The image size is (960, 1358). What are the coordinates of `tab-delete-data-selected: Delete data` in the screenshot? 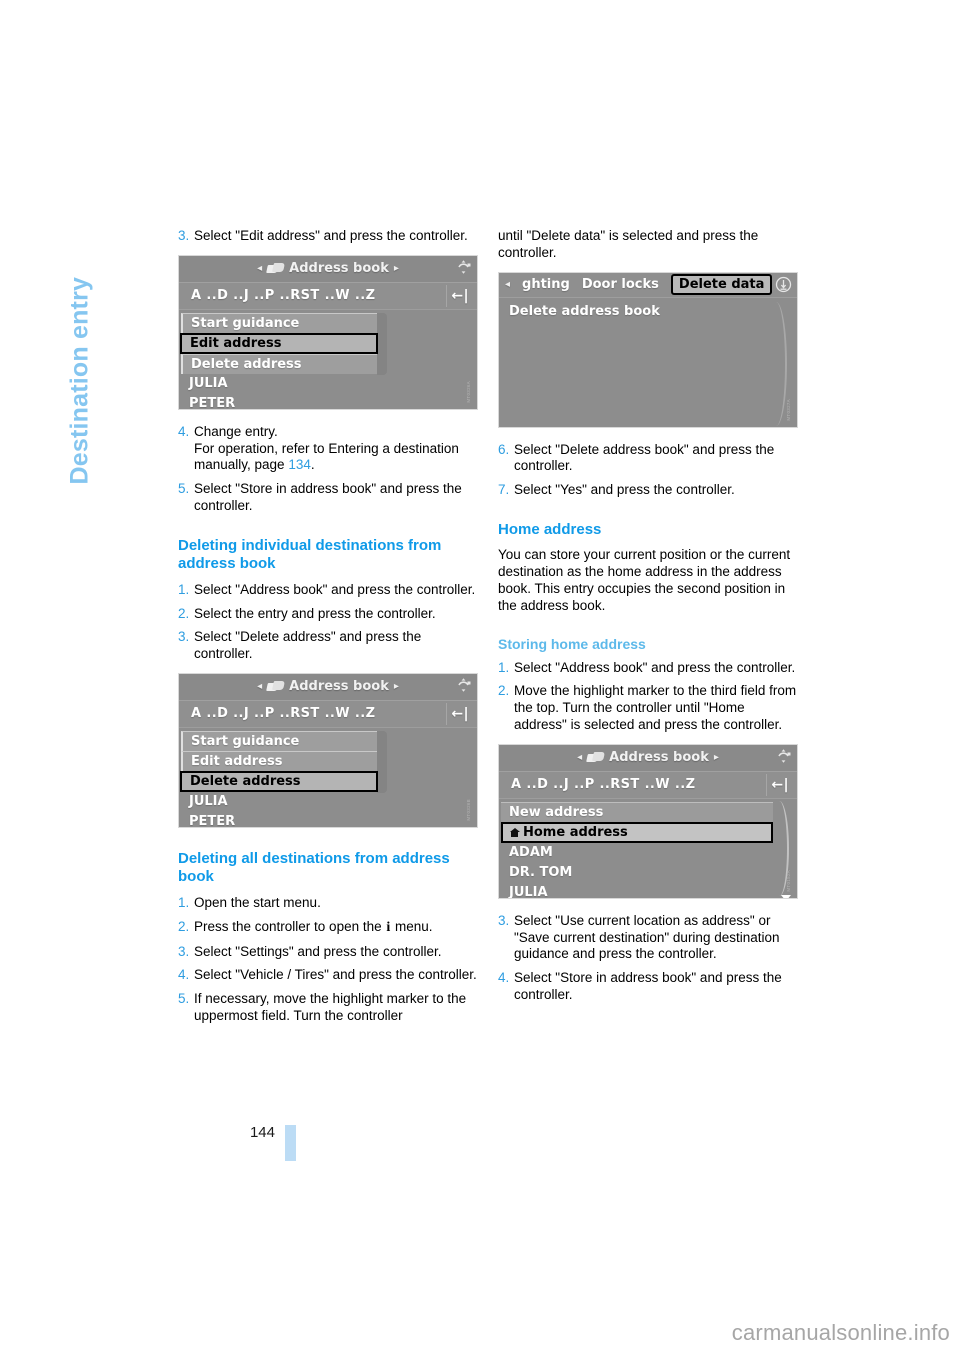 It's located at (721, 285).